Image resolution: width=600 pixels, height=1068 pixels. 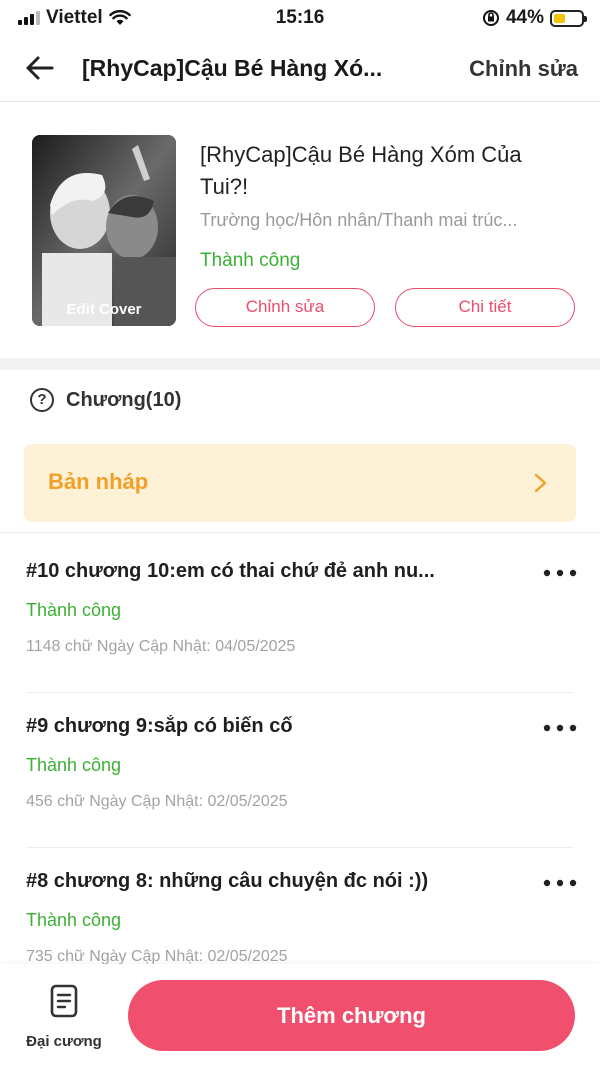 What do you see at coordinates (361, 170) in the screenshot?
I see `book-title: [RhyCap]Cậu Bé Hàng Xóm Của Tui?!` at bounding box center [361, 170].